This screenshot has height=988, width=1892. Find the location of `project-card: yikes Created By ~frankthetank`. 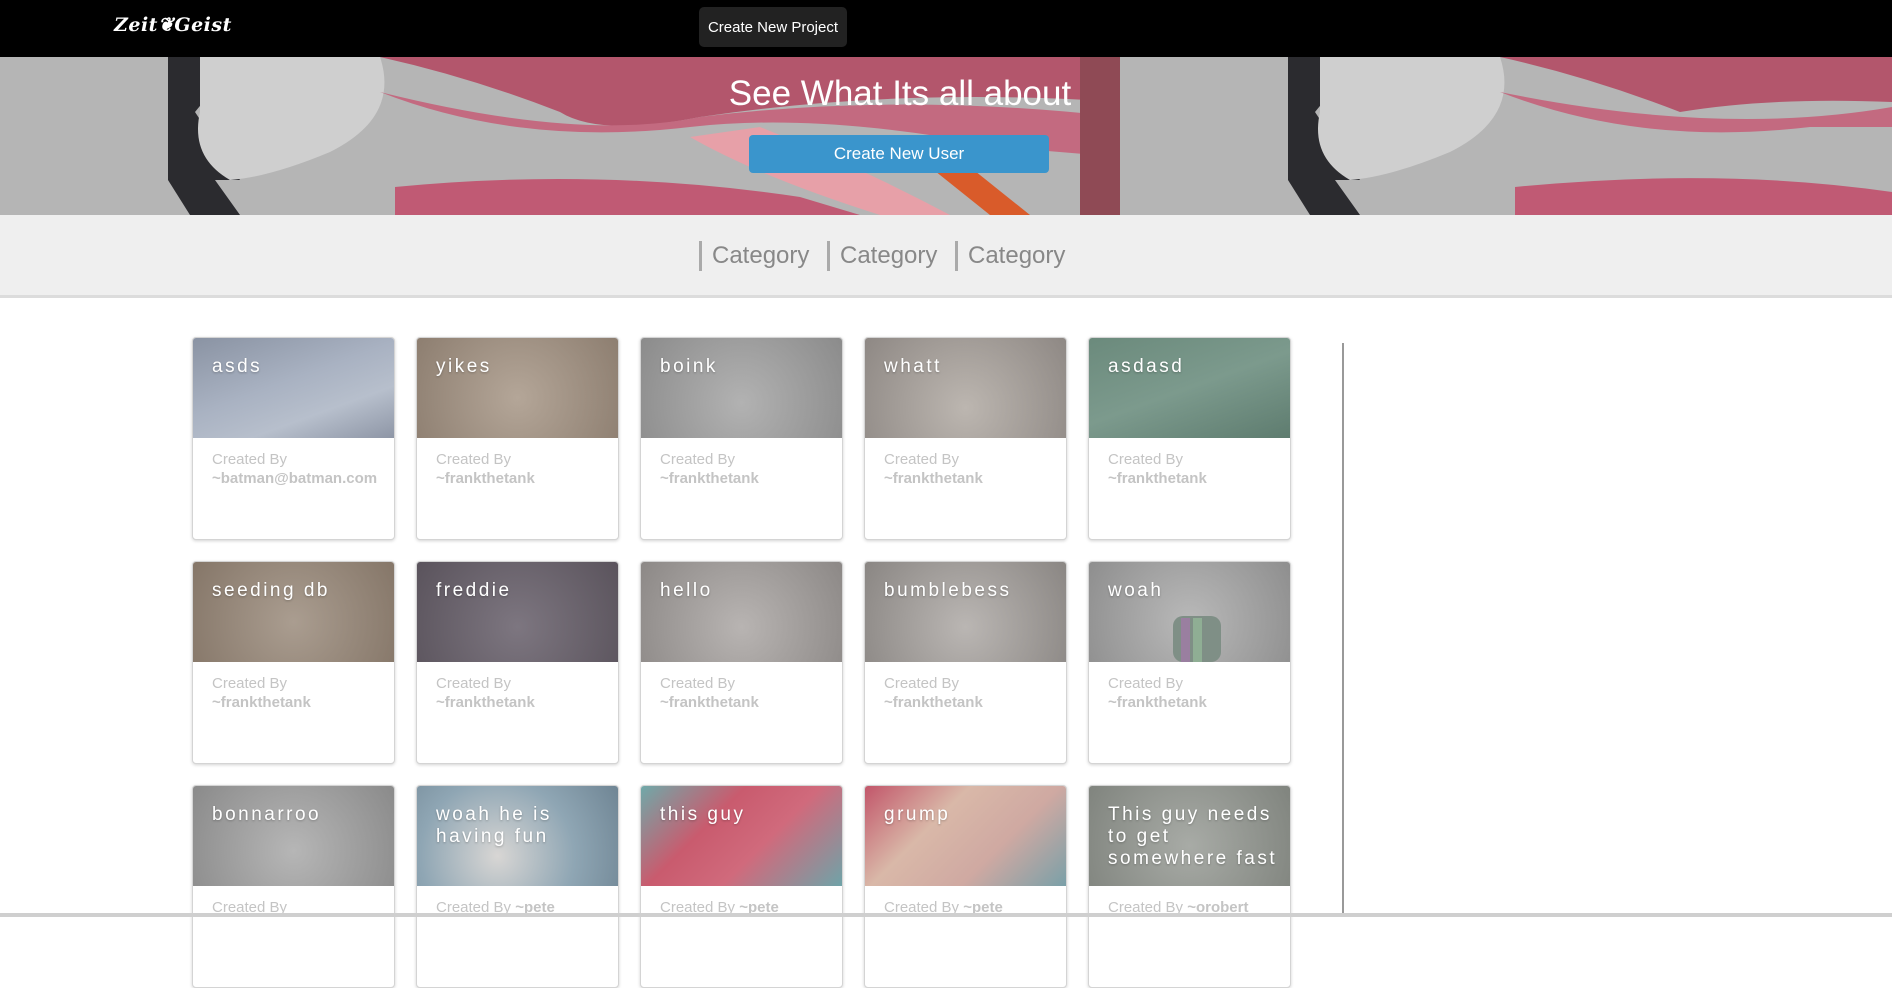

project-card: yikes Created By ~frankthetank is located at coordinates (517, 438).